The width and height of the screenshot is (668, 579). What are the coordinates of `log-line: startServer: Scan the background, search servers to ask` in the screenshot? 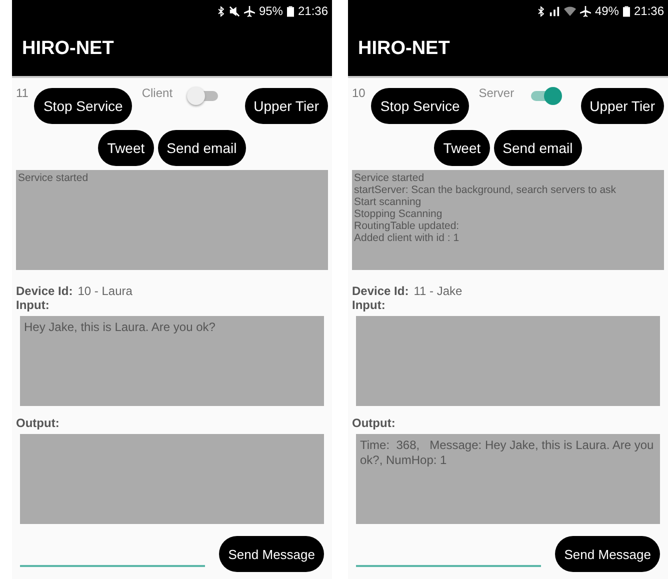 It's located at (486, 190).